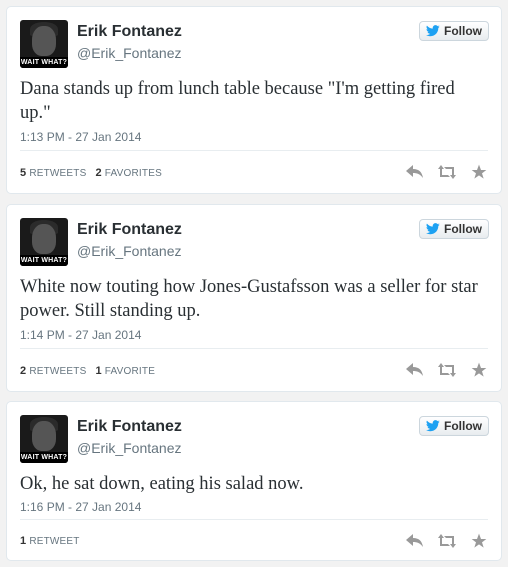 The image size is (508, 567). I want to click on favorite-count: 2, so click(98, 173).